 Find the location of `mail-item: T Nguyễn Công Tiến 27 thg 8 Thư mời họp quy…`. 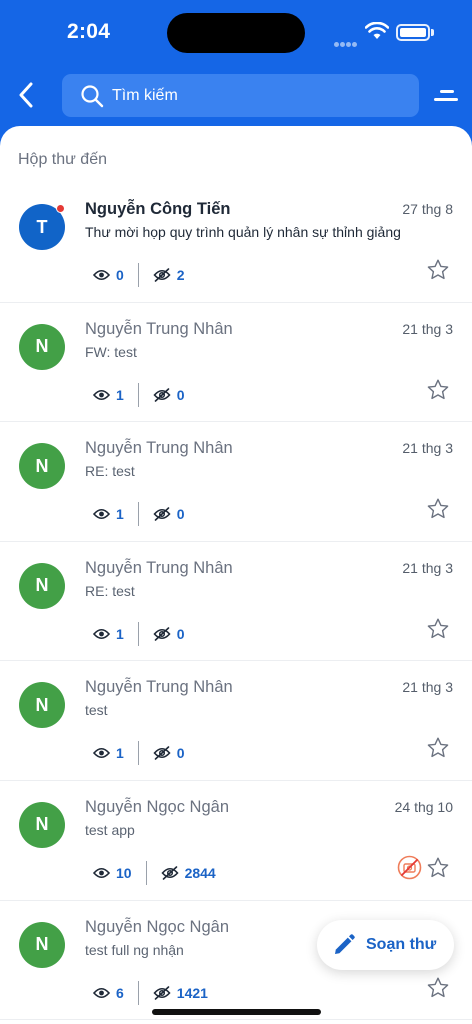

mail-item: T Nguyễn Công Tiến 27 thg 8 Thư mời họp quy… is located at coordinates (236, 243).